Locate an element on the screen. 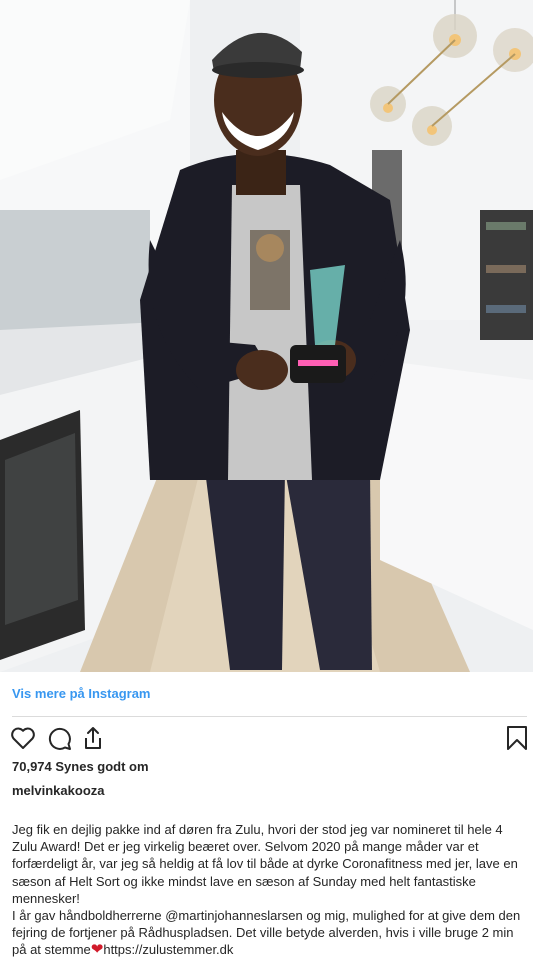 This screenshot has width=533, height=964. caption-link: https://zulustemmer.dk is located at coordinates (168, 949).